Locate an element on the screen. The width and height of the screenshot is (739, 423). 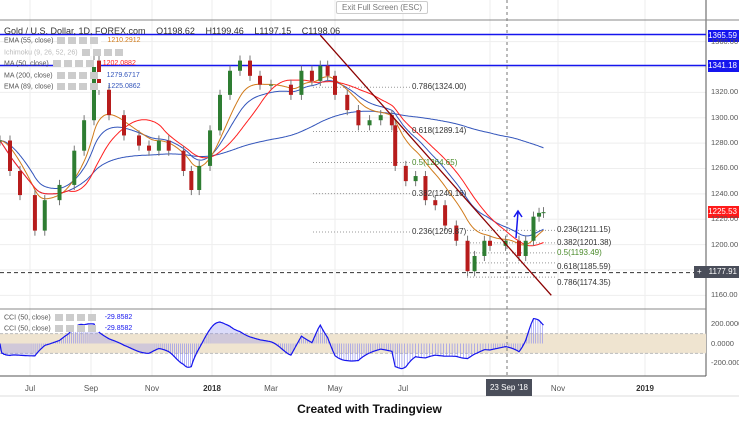
fib-left-label: 0.5(1264.65) is located at coordinates (435, 162).